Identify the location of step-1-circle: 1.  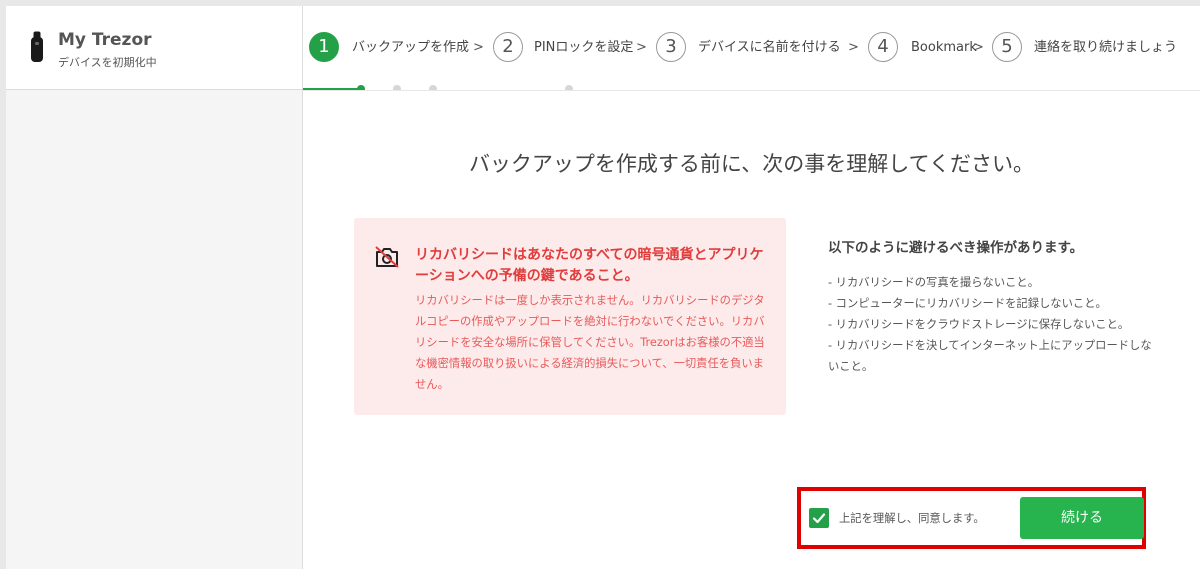
(324, 47).